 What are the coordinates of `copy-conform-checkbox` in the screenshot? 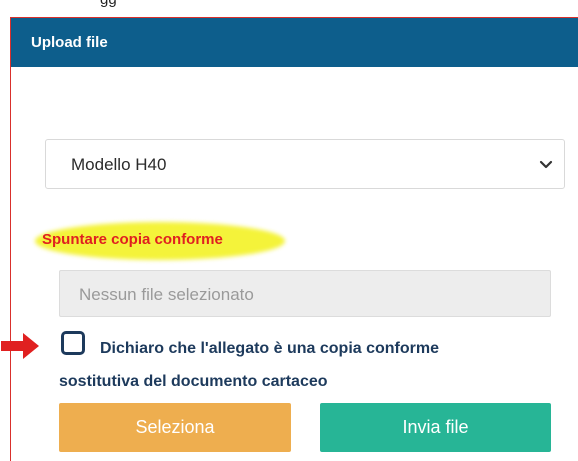 It's located at (73, 343).